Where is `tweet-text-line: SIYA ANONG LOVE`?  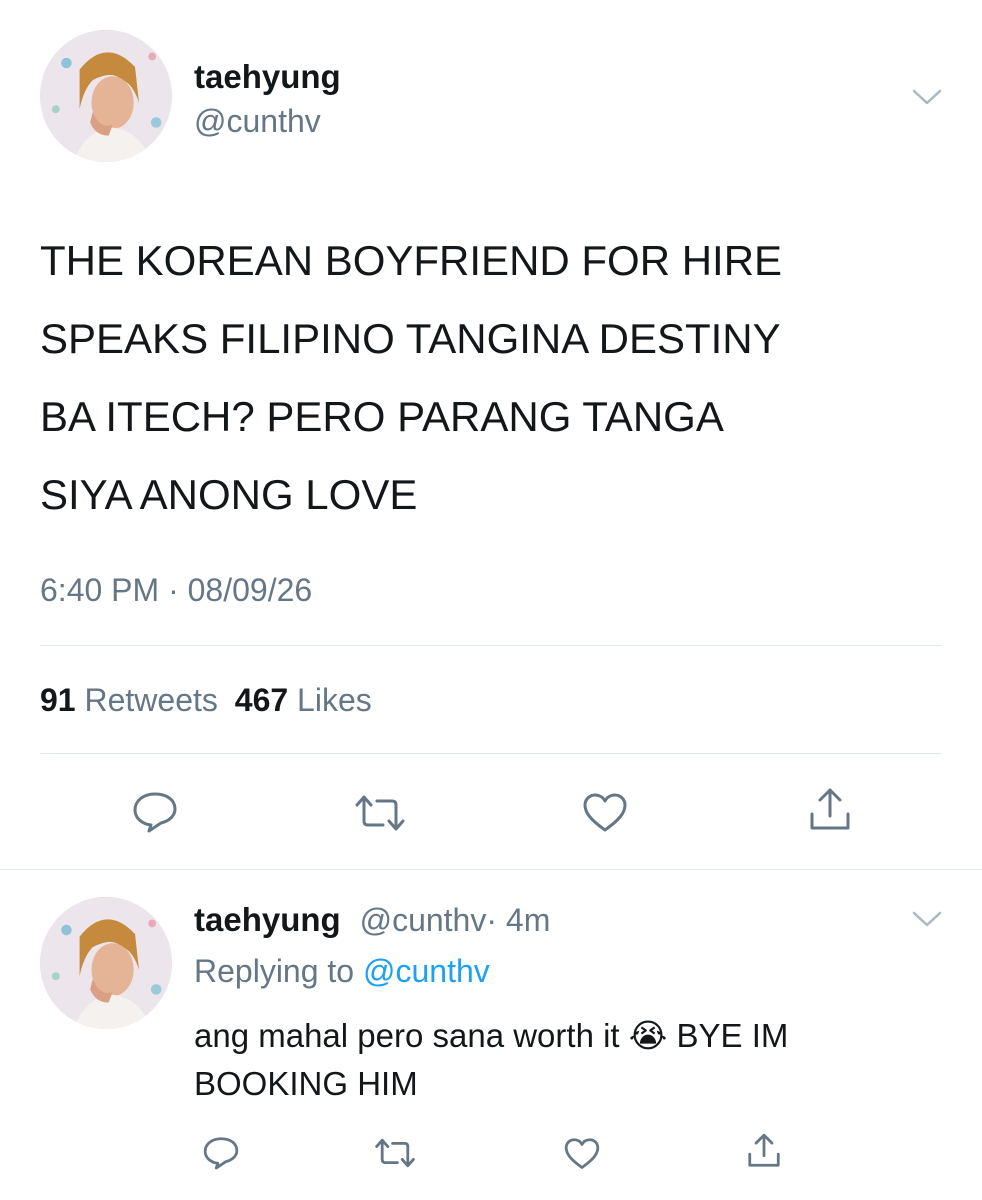 tweet-text-line: SIYA ANONG LOVE is located at coordinates (229, 494).